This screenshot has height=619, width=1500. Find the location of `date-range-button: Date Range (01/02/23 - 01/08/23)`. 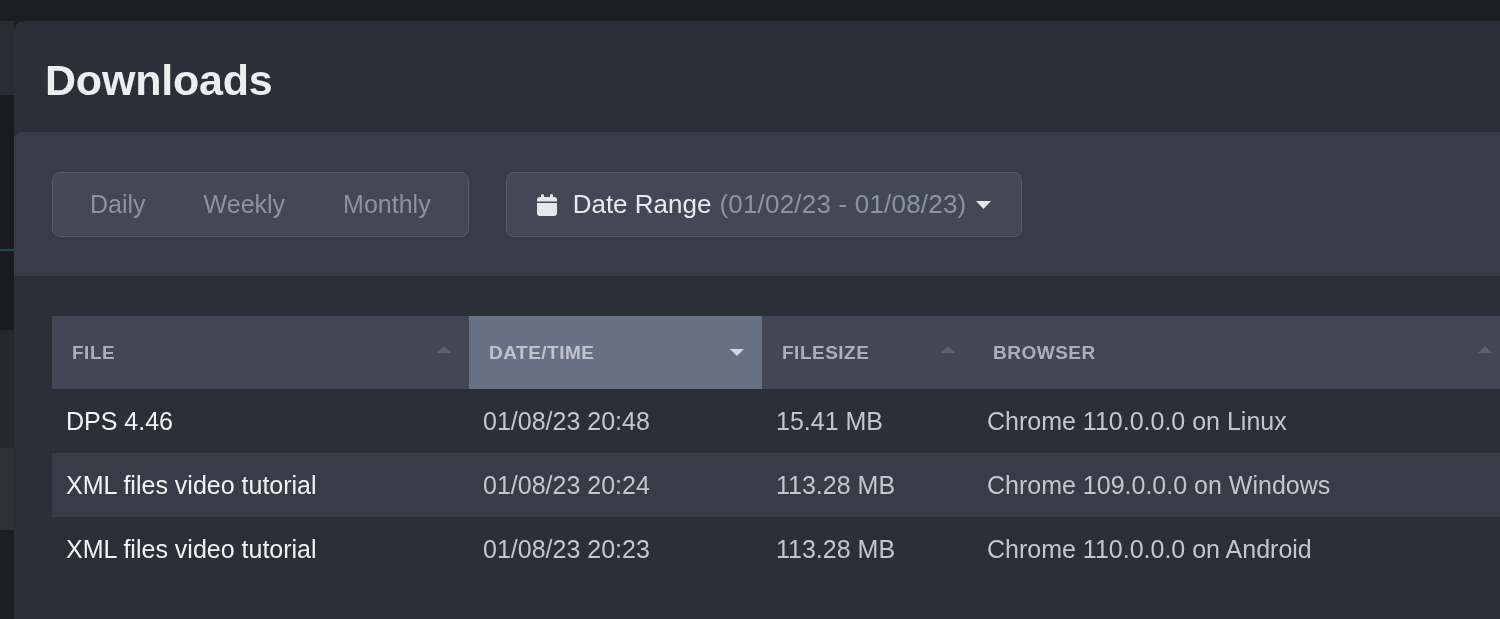

date-range-button: Date Range (01/02/23 - 01/08/23) is located at coordinates (764, 204).